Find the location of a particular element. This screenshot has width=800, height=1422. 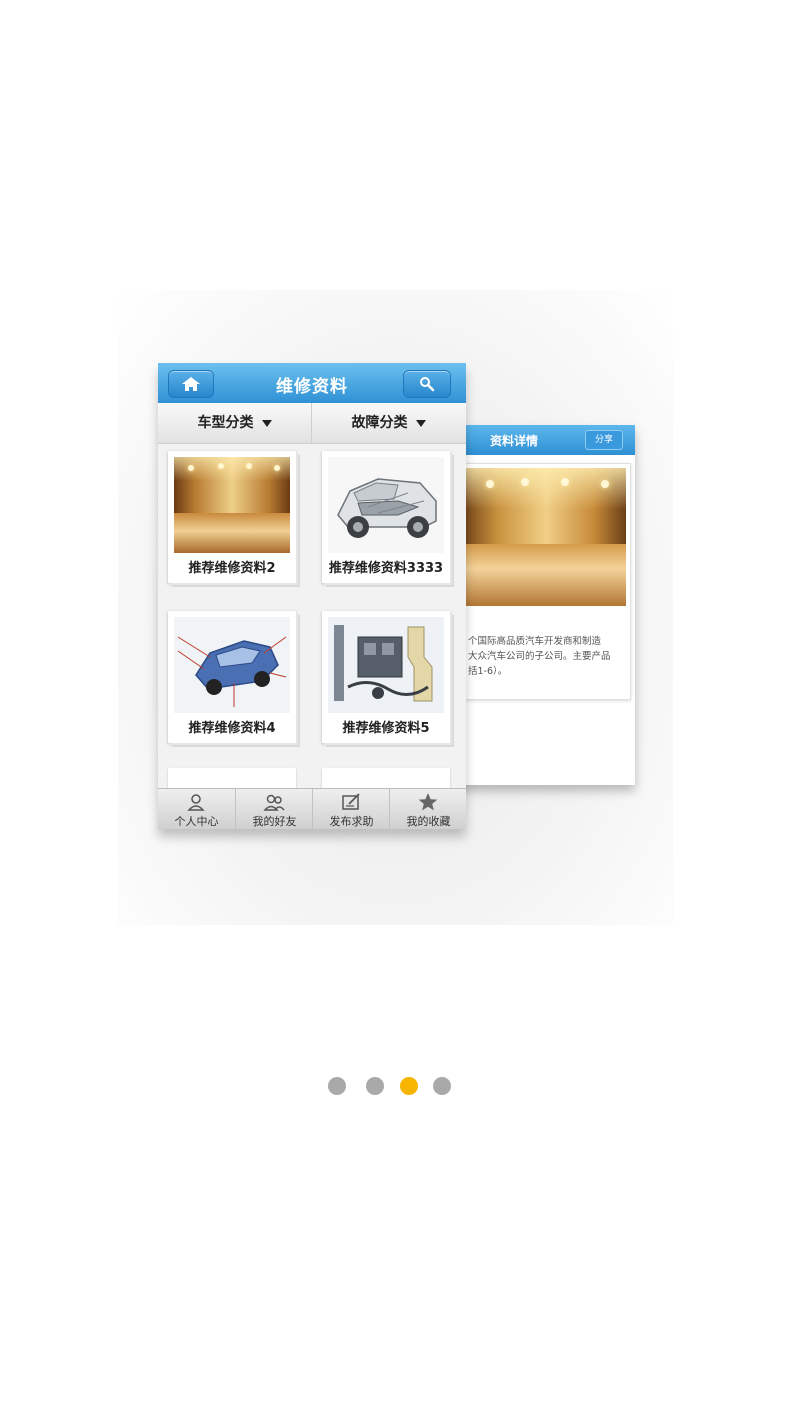

detail-text: 个国际高品质汽车开发商和制造 大众汽车公司的子公司。主要产品 括1-6）。 is located at coordinates (548, 656).